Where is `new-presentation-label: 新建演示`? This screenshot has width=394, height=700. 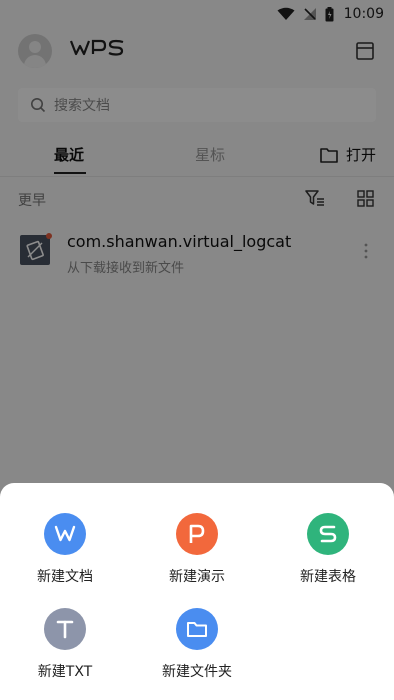 new-presentation-label: 新建演示 is located at coordinates (197, 577).